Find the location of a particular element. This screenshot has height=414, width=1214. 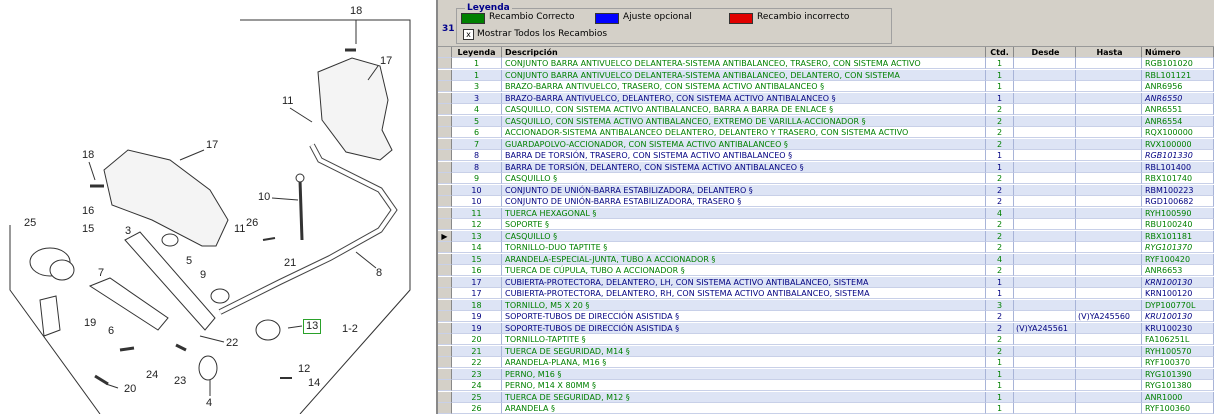

header-hasta: Hasta is located at coordinates (1109, 52).